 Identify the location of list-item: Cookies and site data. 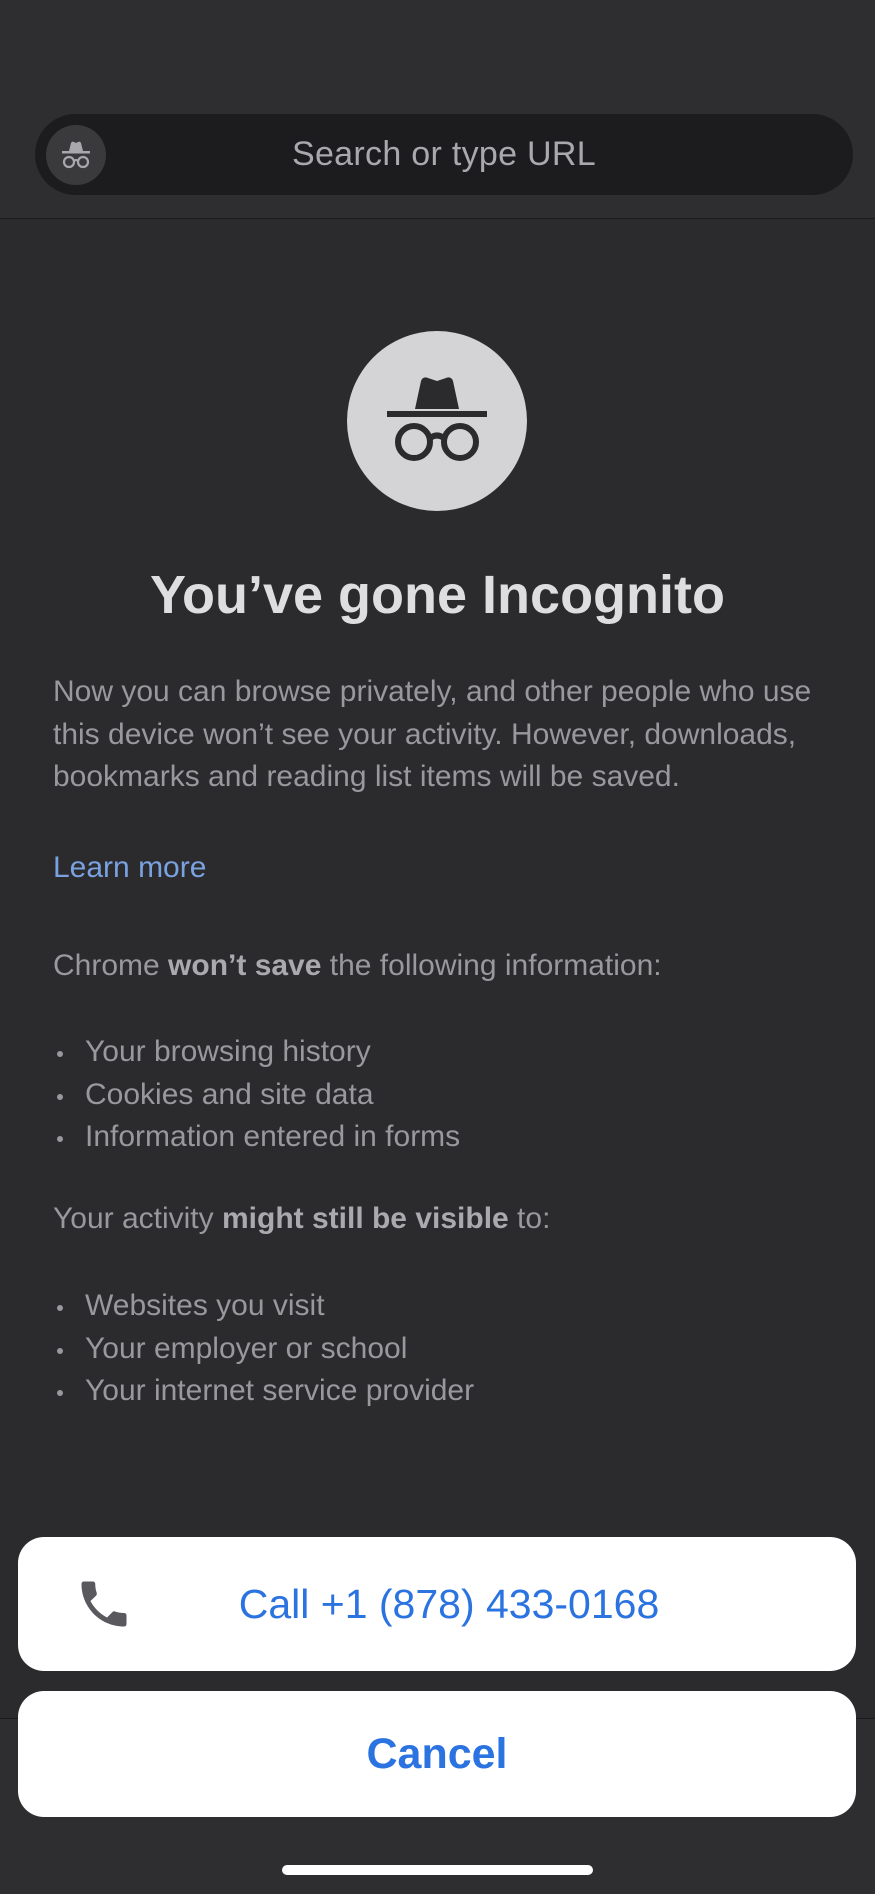
(256, 1095).